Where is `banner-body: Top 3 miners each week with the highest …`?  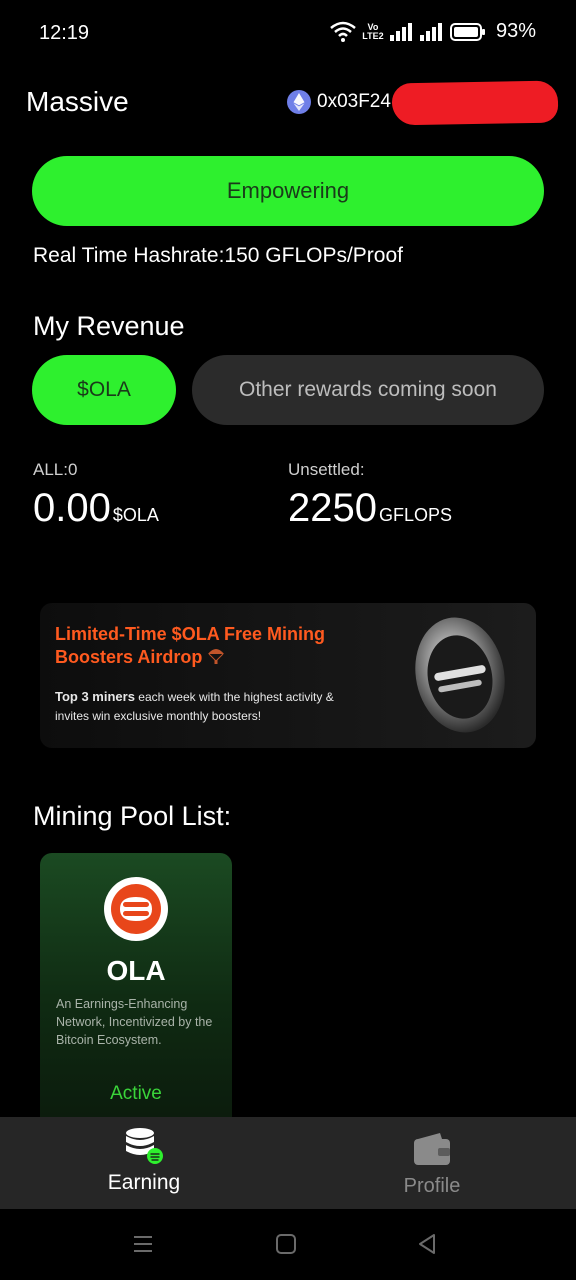 banner-body: Top 3 miners each week with the highest … is located at coordinates (205, 706).